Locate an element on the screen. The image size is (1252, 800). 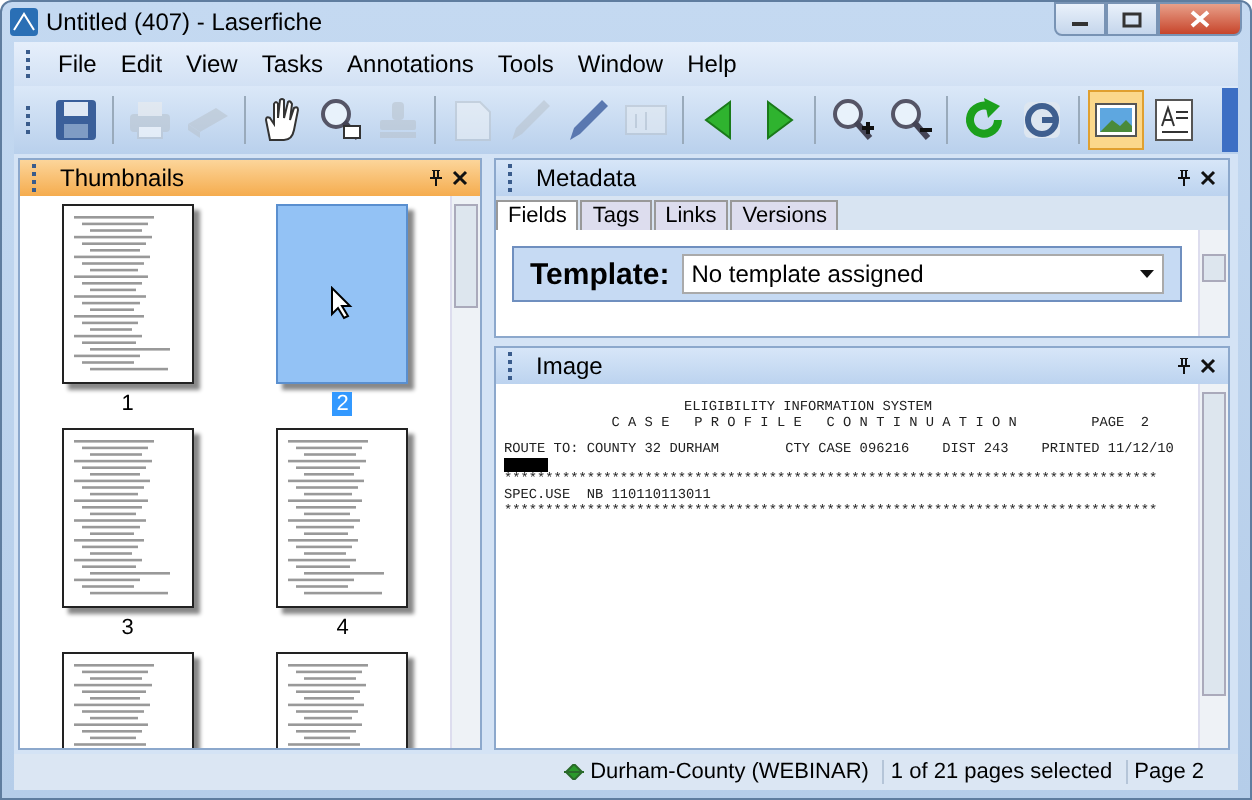
menu-item: View is located at coordinates (212, 64).